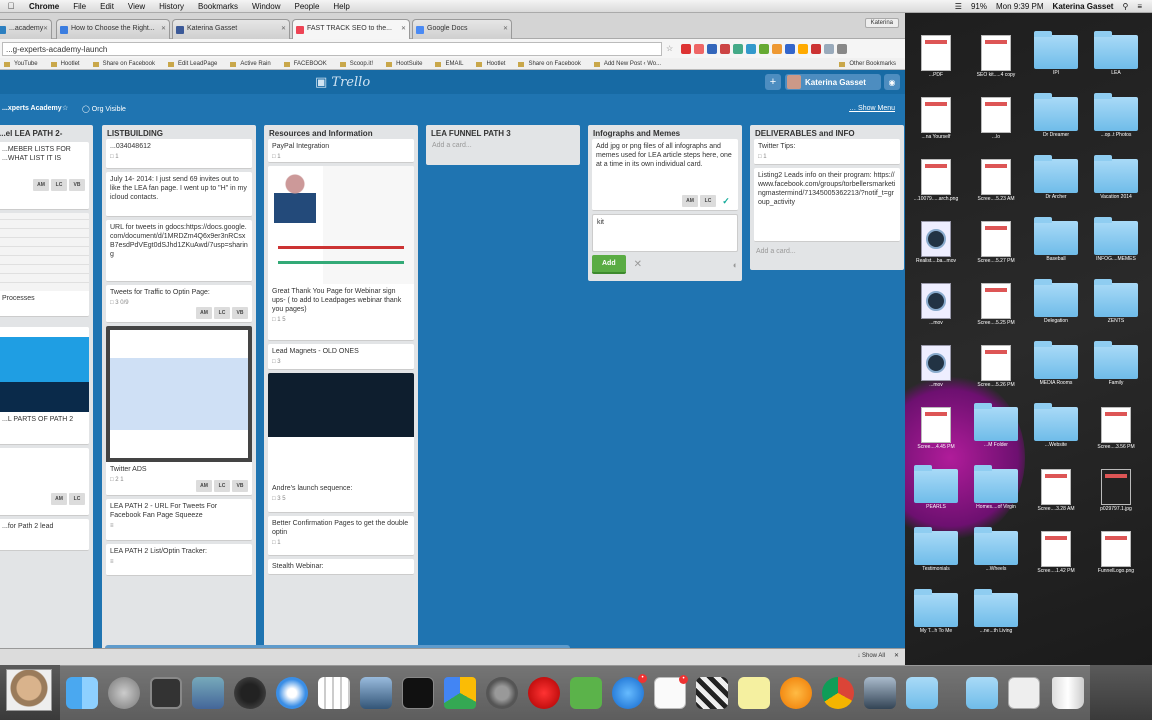 Image resolution: width=1152 pixels, height=720 pixels. Describe the element at coordinates (979, 6) in the screenshot. I see `battery-indicator: 91%` at that location.